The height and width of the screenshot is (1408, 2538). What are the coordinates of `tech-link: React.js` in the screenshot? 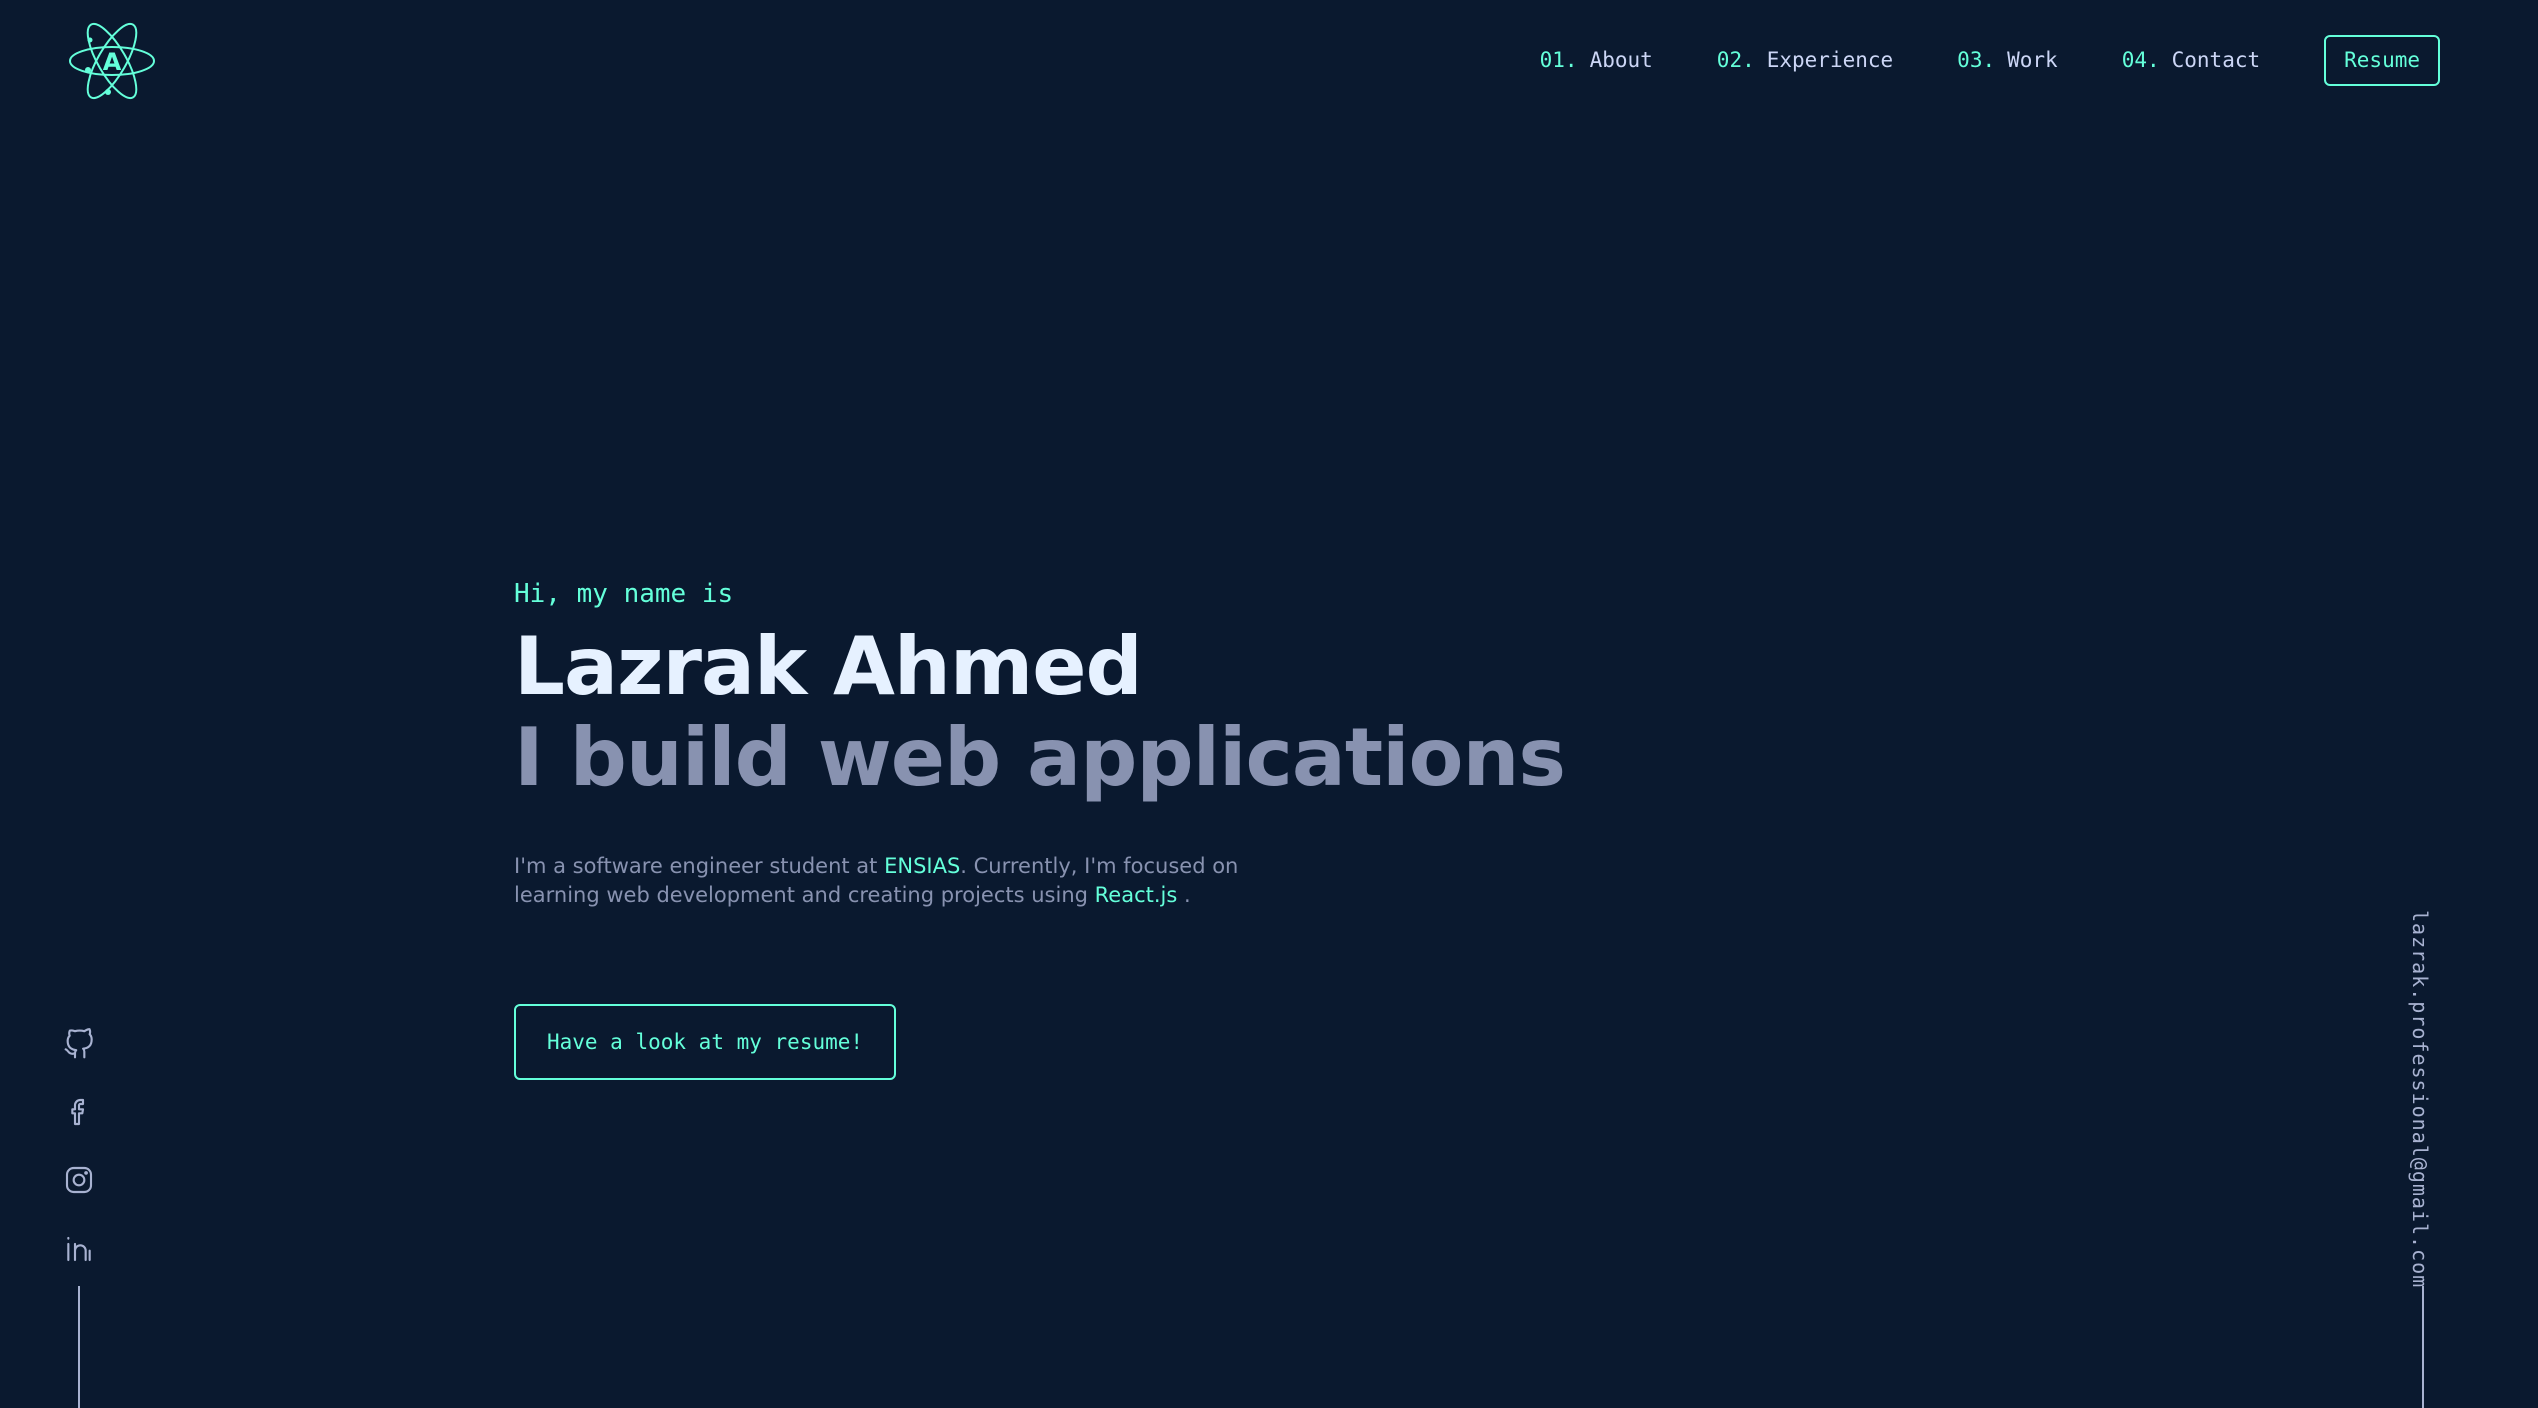 It's located at (1136, 895).